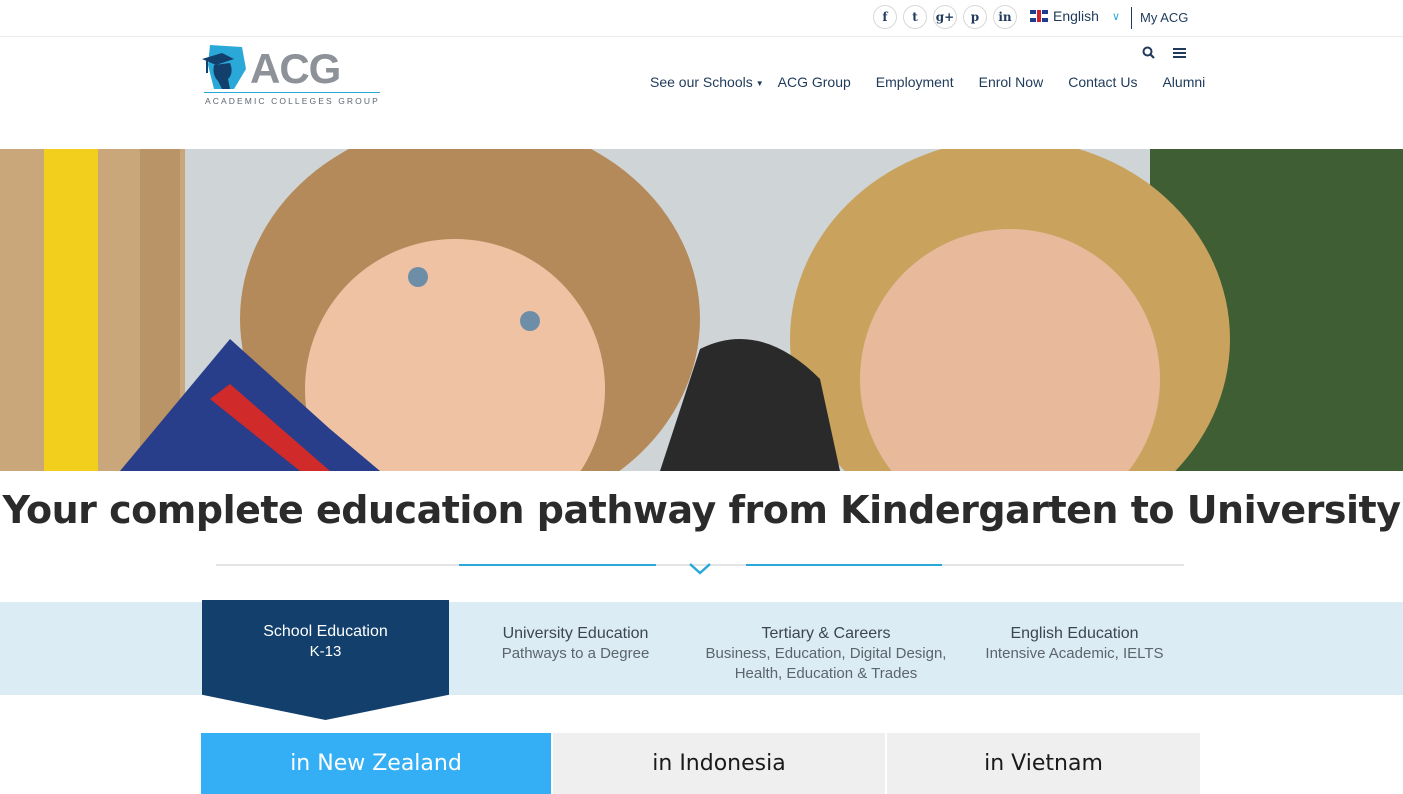 The width and height of the screenshot is (1403, 794). I want to click on tab-subtitle-line2: Health, Education & Trades, so click(826, 673).